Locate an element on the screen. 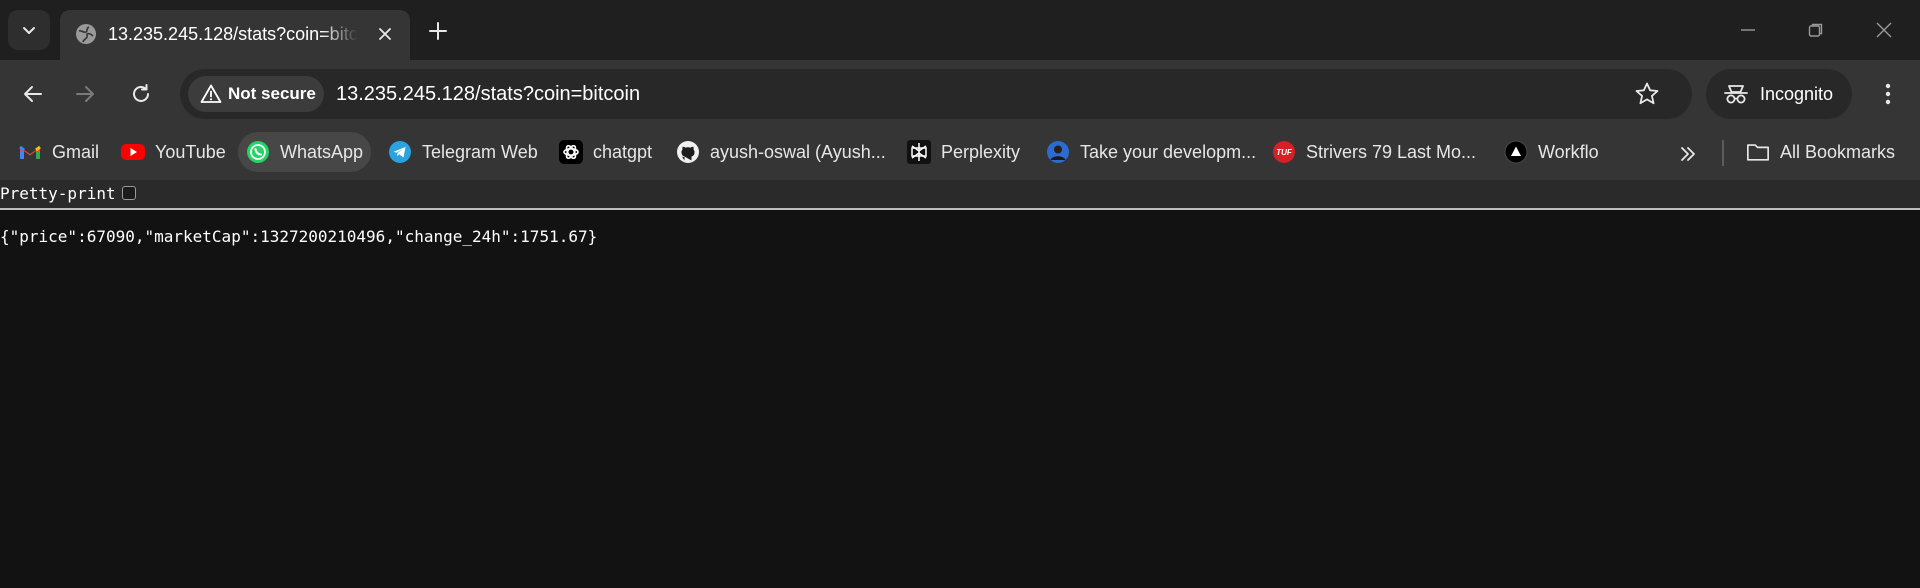  minimize-button is located at coordinates (1748, 30).